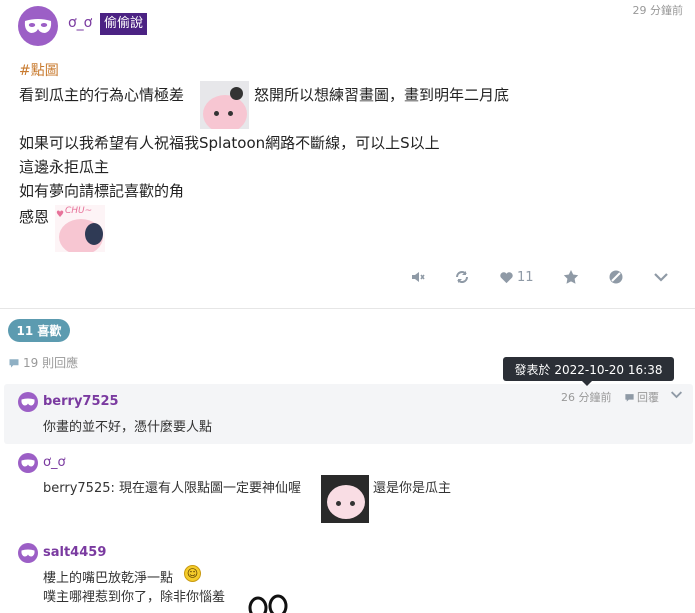 The image size is (695, 613). I want to click on post-text-line: 怒開所以想練習畫圖，畫到明年二月底, so click(382, 95).